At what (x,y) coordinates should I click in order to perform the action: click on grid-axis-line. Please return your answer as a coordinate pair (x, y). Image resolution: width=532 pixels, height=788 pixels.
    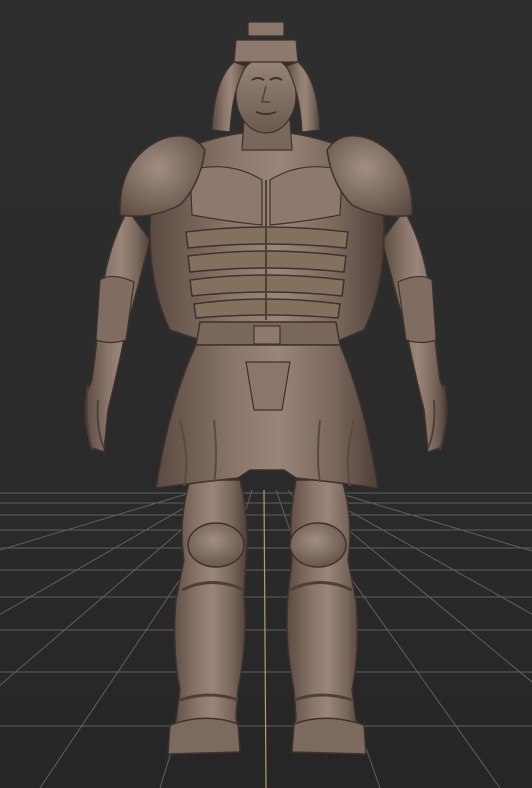
    Looking at the image, I should click on (265, 638).